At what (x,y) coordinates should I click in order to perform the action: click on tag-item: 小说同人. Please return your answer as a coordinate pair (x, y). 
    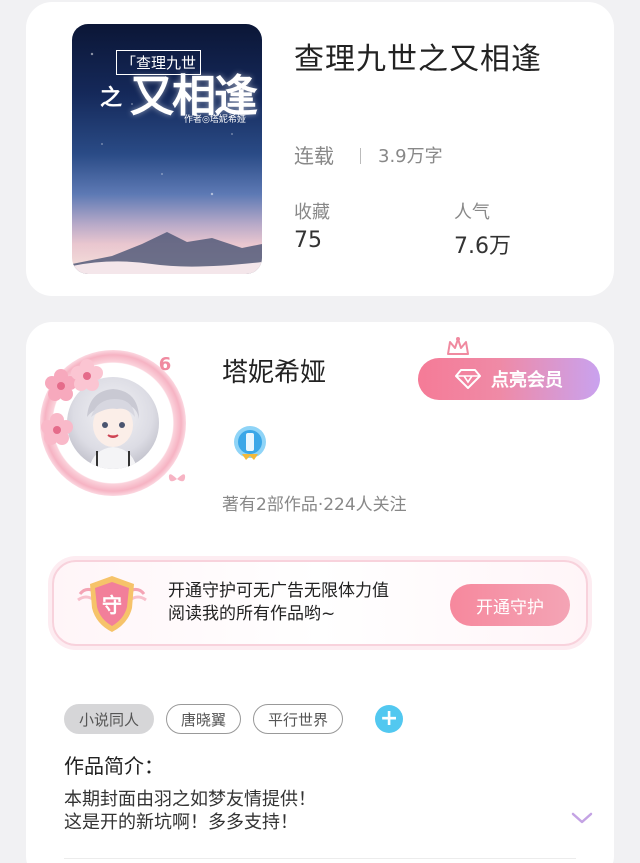
    Looking at the image, I should click on (109, 719).